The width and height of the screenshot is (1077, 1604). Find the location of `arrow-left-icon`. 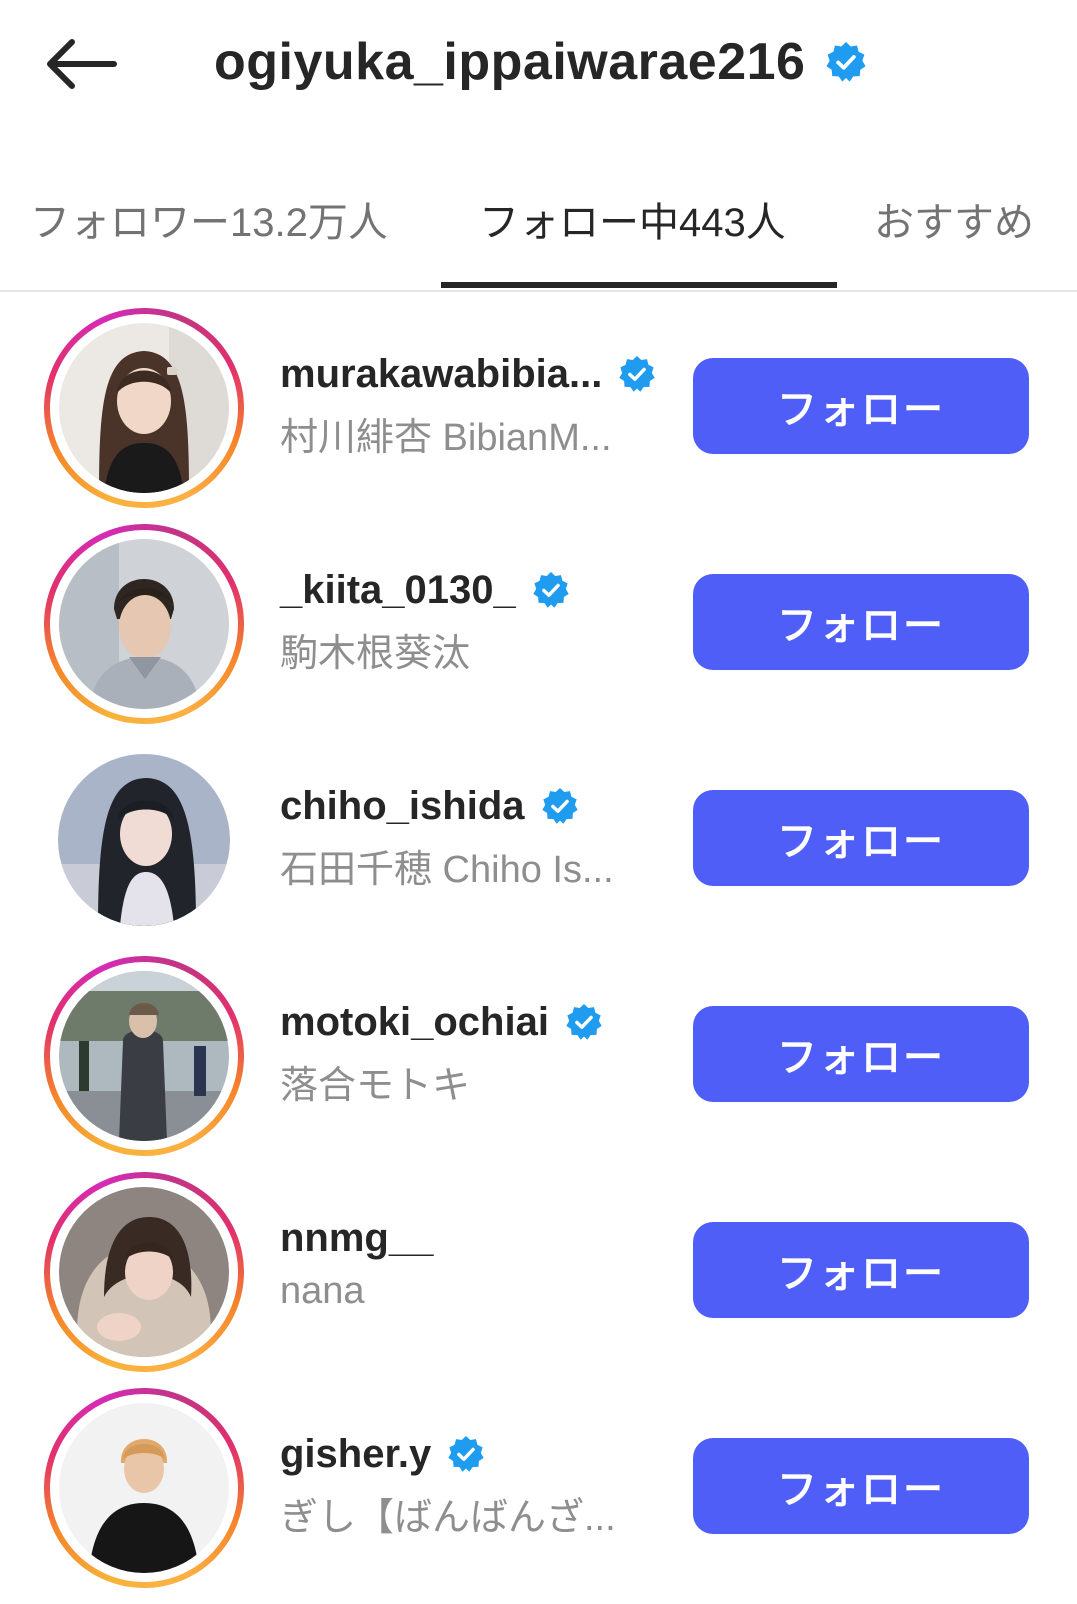

arrow-left-icon is located at coordinates (82, 64).